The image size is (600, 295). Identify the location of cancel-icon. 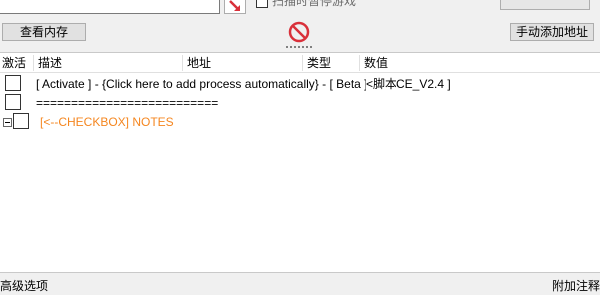
(299, 32).